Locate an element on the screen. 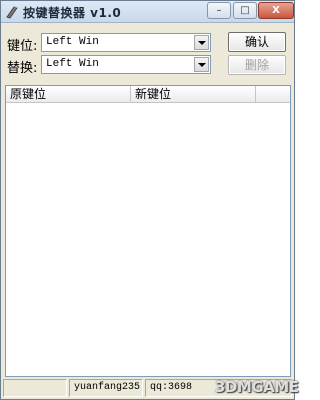  site-watermark: 3DMGAME is located at coordinates (257, 387).